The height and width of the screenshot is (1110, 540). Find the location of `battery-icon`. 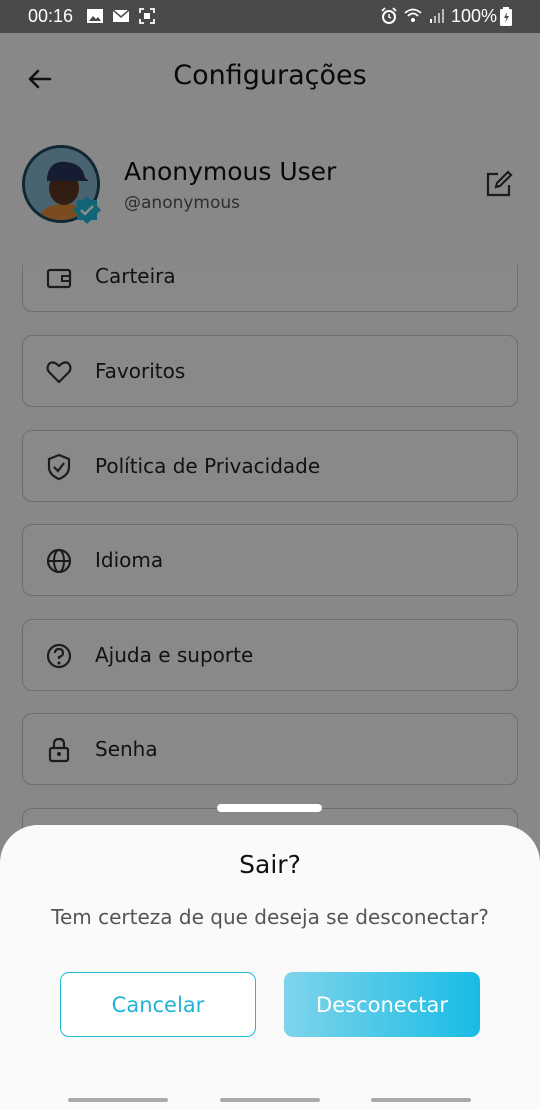

battery-icon is located at coordinates (506, 16).